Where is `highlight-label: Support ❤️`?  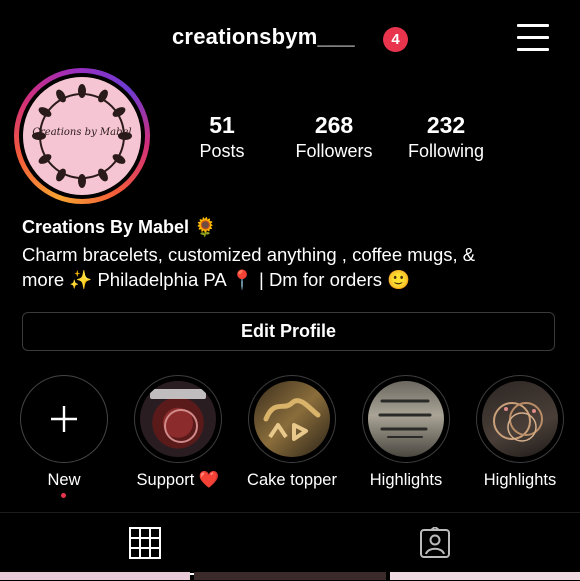 highlight-label: Support ❤️ is located at coordinates (178, 480).